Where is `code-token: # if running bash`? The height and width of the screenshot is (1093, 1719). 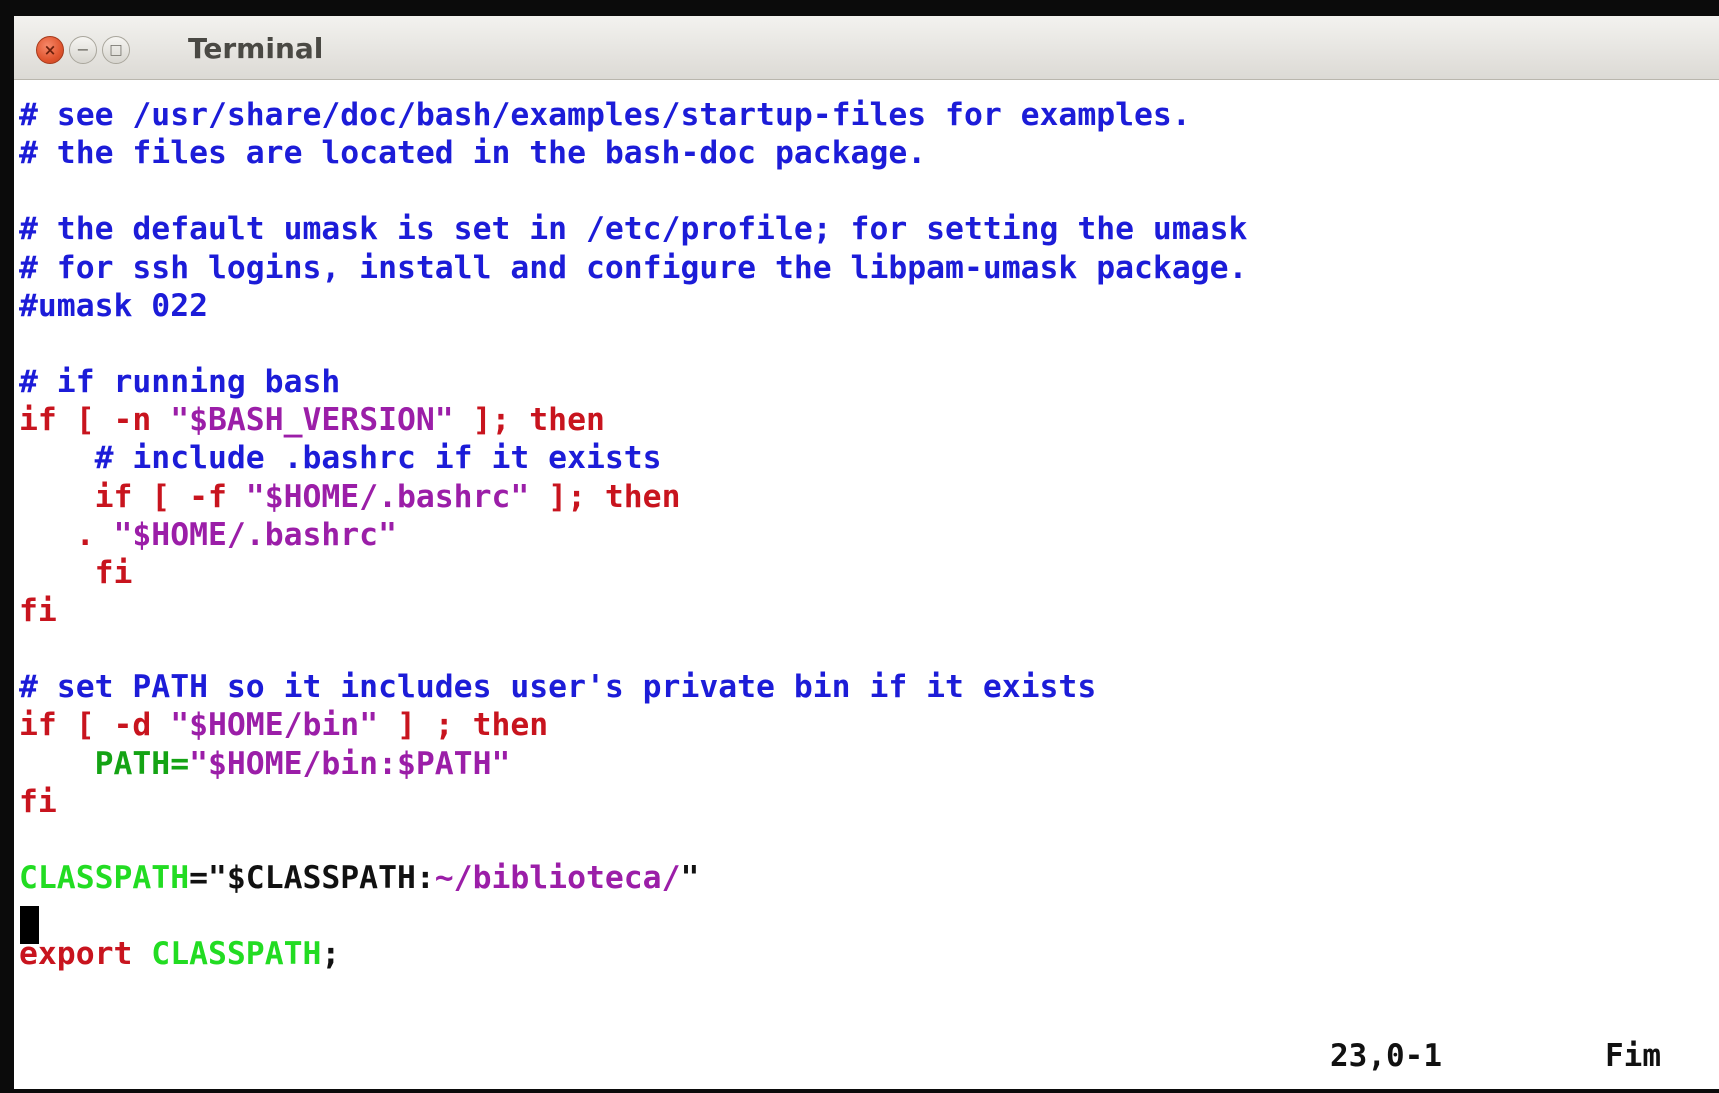 code-token: # if running bash is located at coordinates (180, 382).